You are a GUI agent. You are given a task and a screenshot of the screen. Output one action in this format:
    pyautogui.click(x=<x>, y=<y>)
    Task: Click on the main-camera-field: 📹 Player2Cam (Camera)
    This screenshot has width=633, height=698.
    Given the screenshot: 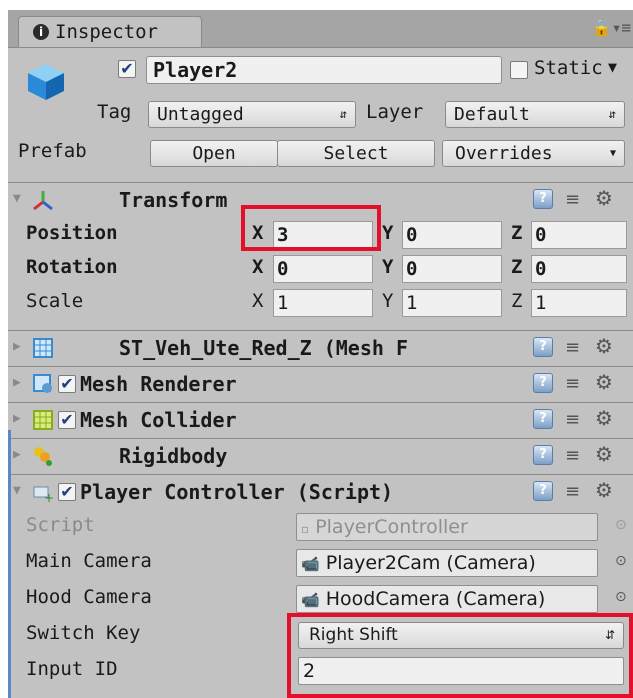 What is the action you would take?
    pyautogui.click(x=447, y=563)
    